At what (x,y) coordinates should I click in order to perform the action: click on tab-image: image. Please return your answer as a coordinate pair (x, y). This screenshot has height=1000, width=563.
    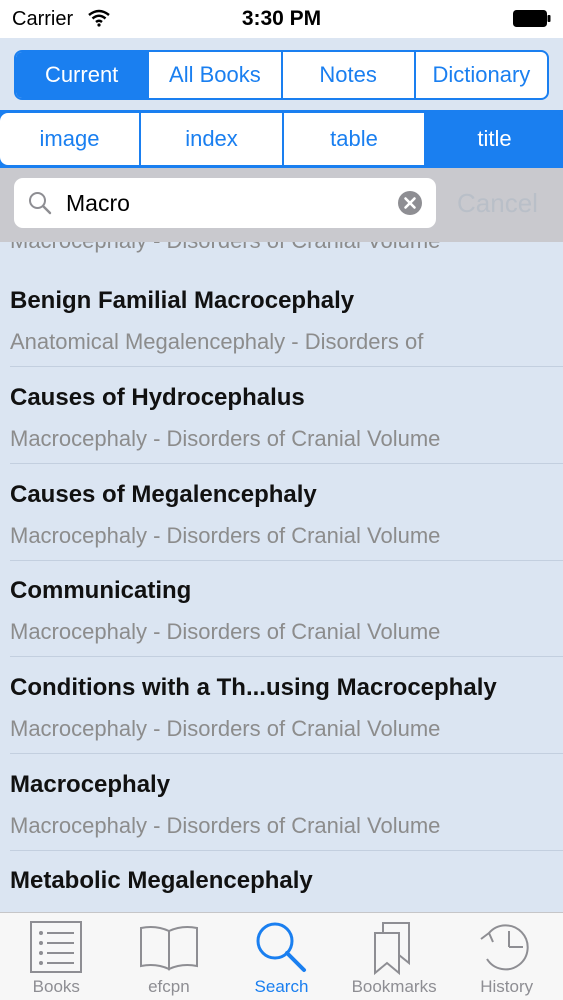
    Looking at the image, I should click on (69, 139).